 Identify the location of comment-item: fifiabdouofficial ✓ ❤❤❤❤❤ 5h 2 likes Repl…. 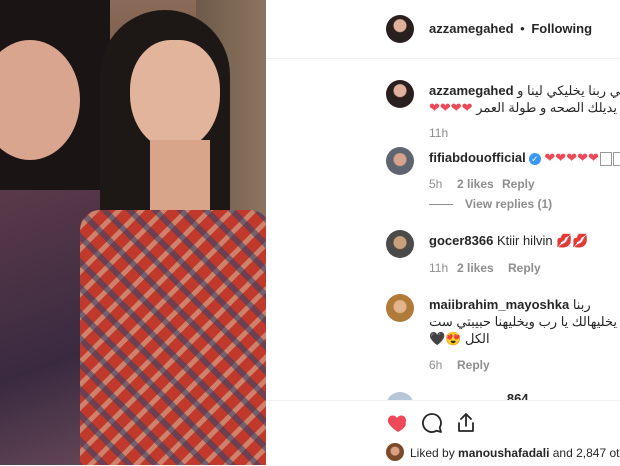
(443, 180).